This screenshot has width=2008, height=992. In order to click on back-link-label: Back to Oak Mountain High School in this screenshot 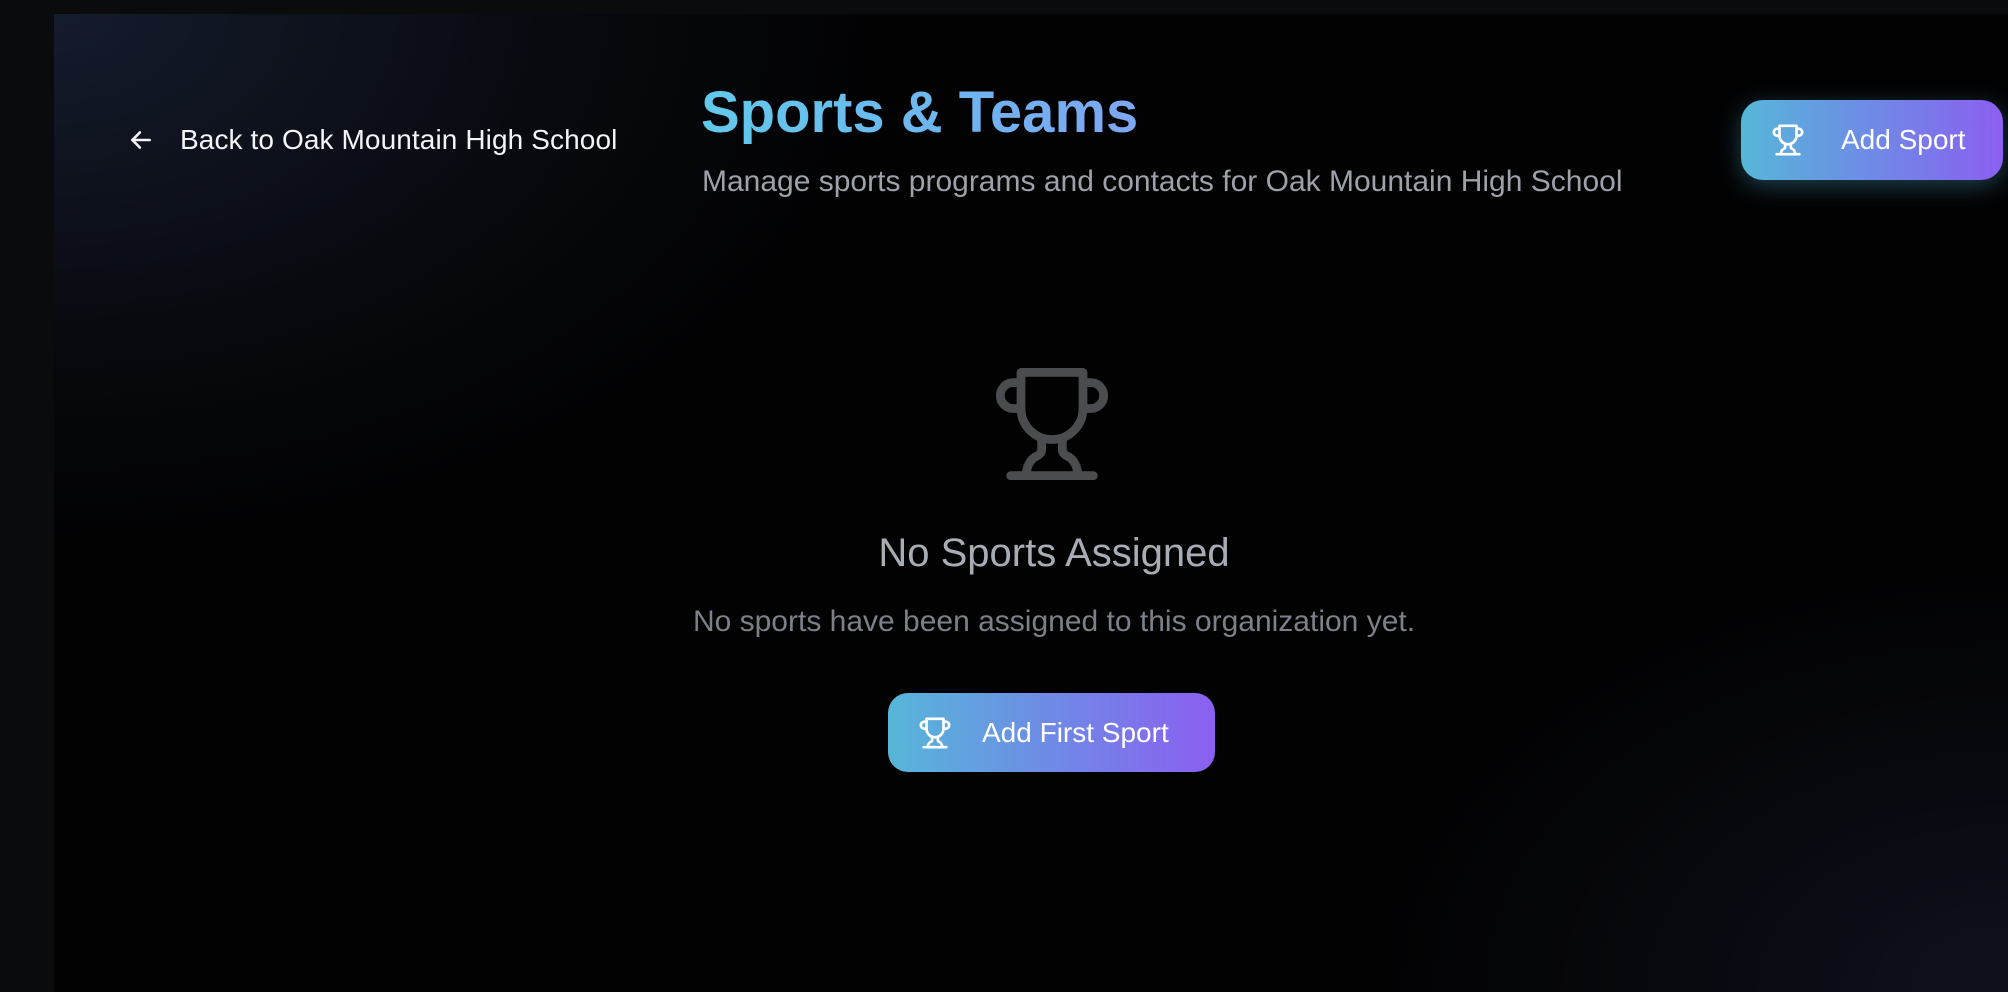, I will do `click(399, 139)`.